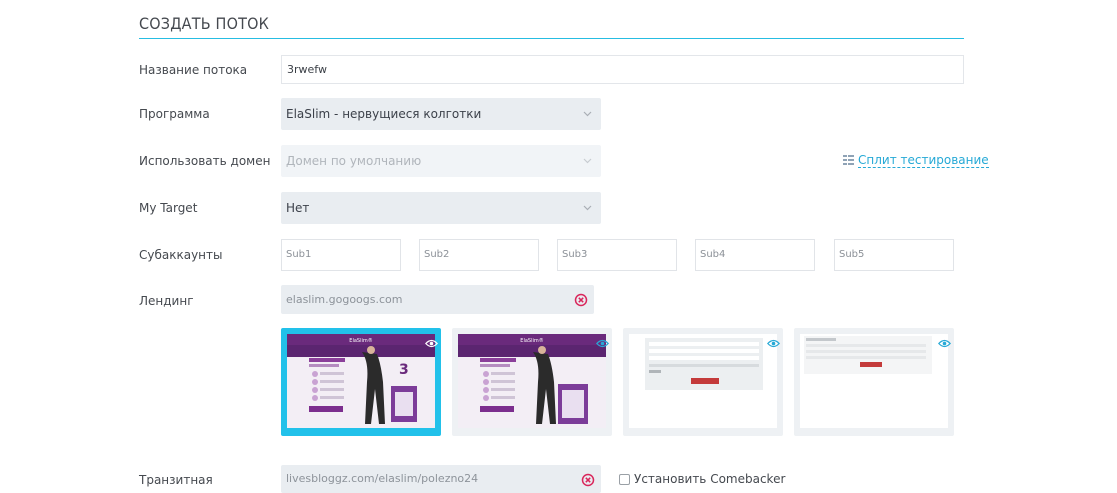 The image size is (1117, 493). What do you see at coordinates (354, 161) in the screenshot?
I see `domain-select-placeholder: Домен по умолчанию` at bounding box center [354, 161].